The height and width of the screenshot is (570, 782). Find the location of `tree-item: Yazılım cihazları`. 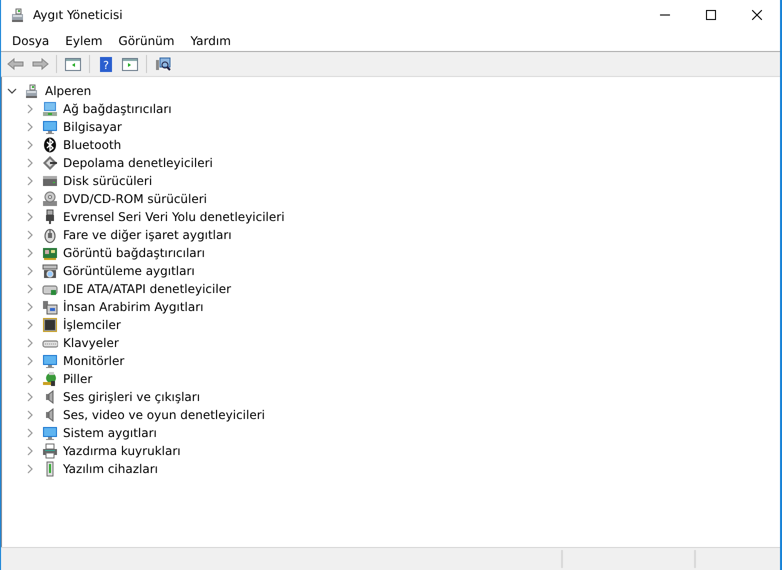

tree-item: Yazılım cihazları is located at coordinates (110, 469).